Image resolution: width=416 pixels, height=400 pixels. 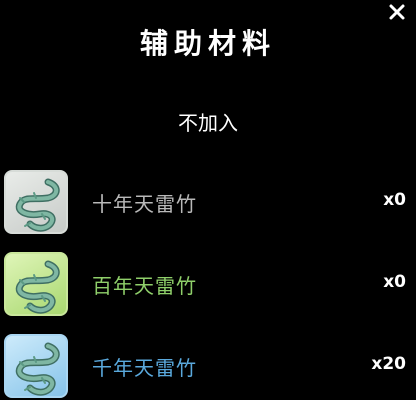 I want to click on close-button, so click(x=397, y=12).